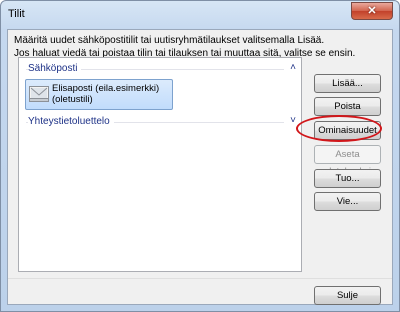 The image size is (400, 312). What do you see at coordinates (71, 121) in the screenshot?
I see `group-label-contacts: Yhteystietoluettelo` at bounding box center [71, 121].